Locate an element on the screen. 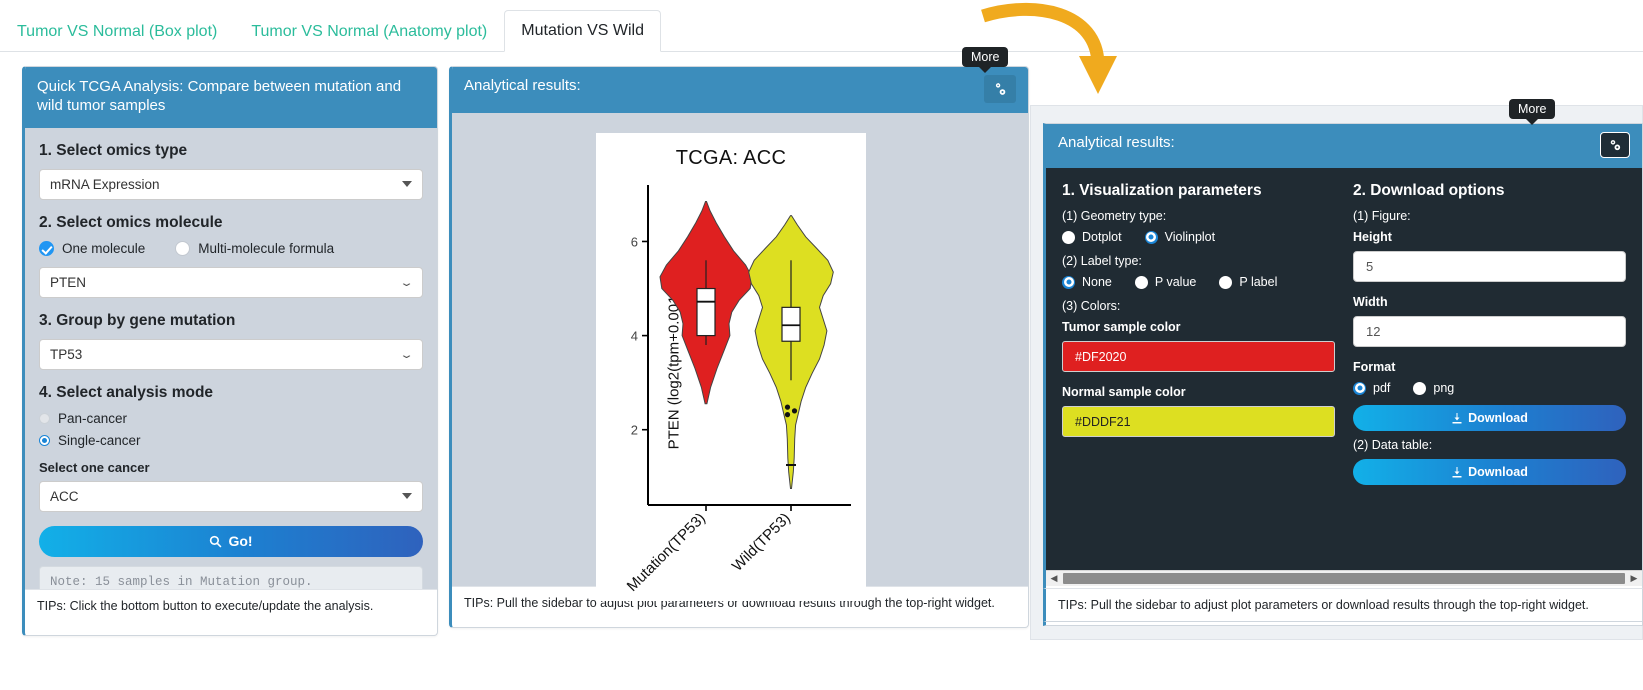 Image resolution: width=1643 pixels, height=690 pixels. label-plabel-radio is located at coordinates (1226, 282).